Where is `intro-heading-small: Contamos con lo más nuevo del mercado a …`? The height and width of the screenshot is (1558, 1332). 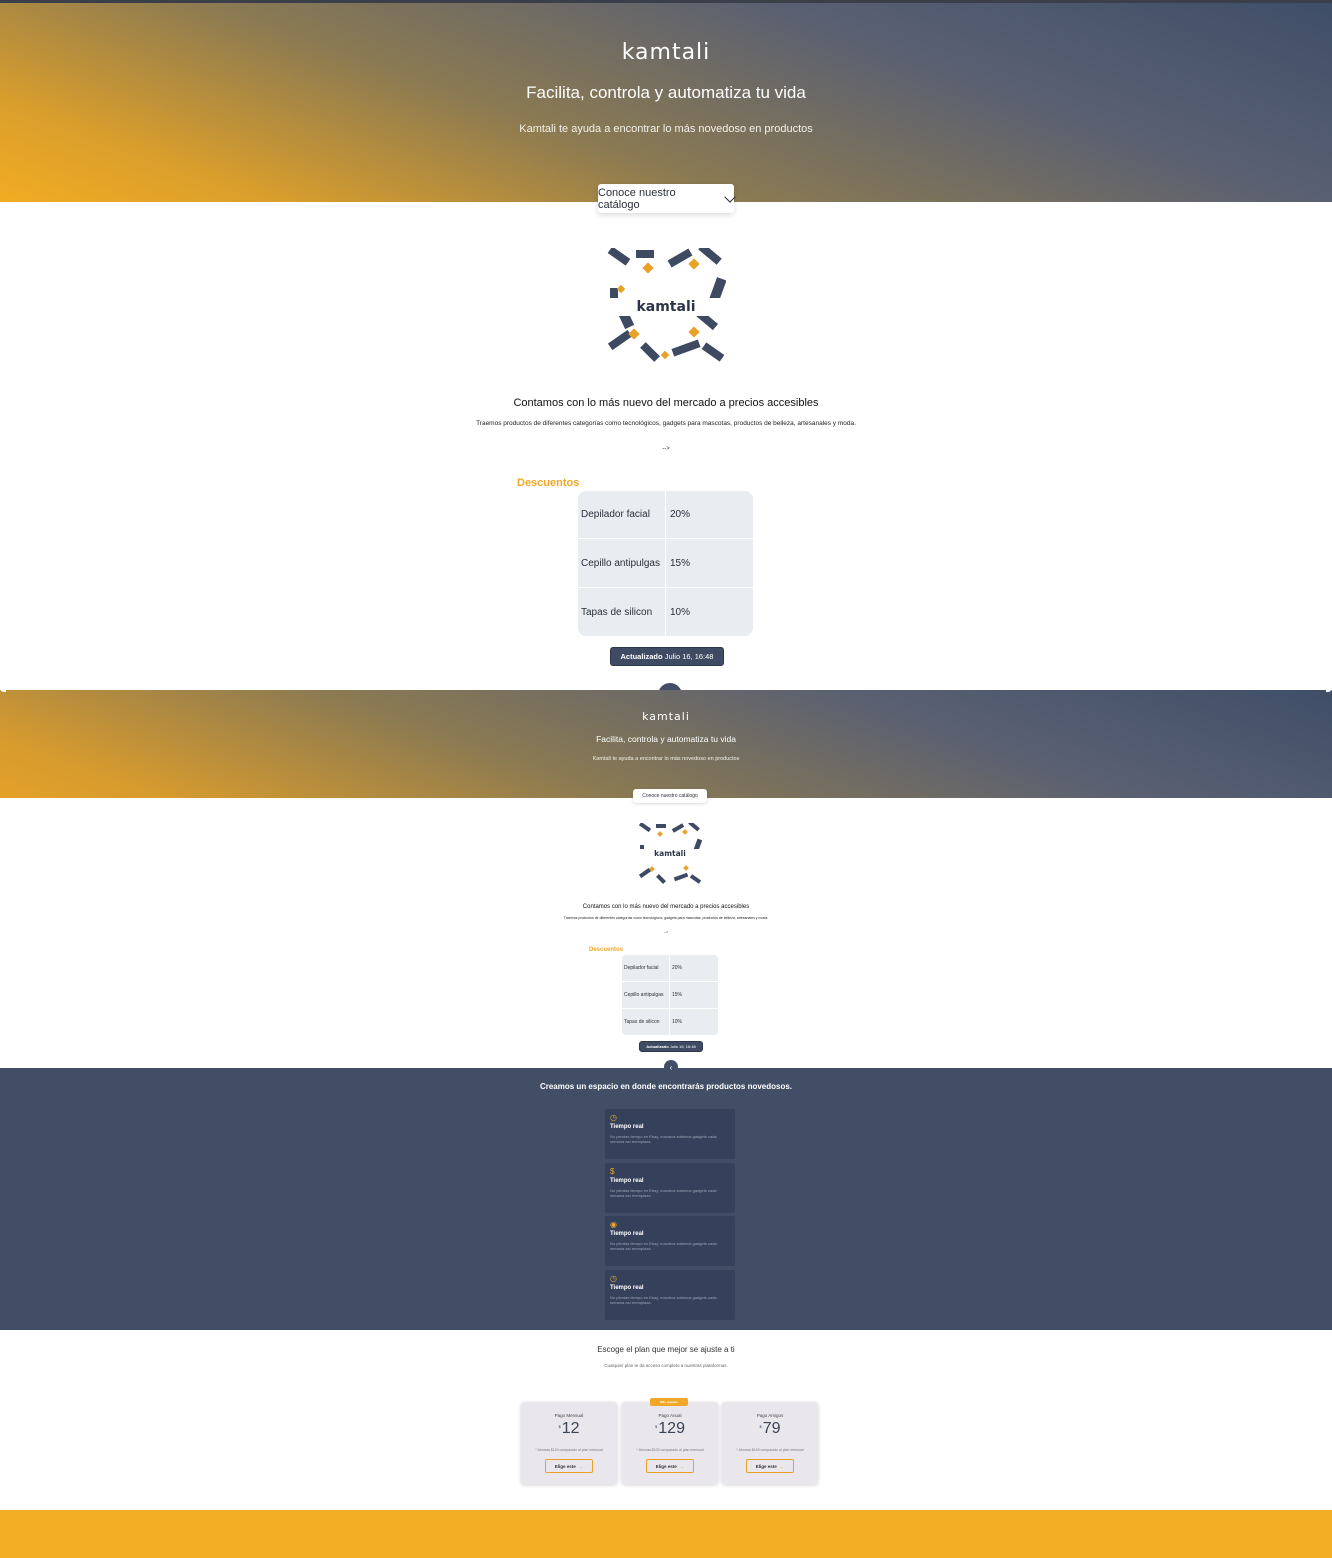 intro-heading-small: Contamos con lo más nuevo del mercado a … is located at coordinates (666, 907).